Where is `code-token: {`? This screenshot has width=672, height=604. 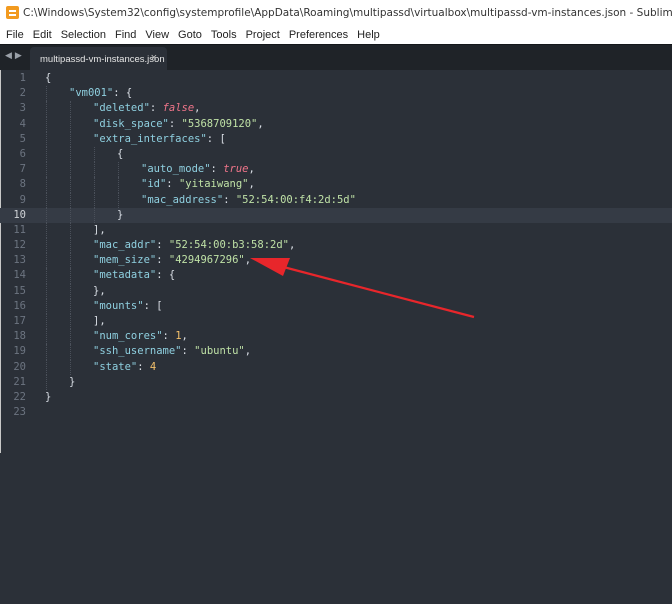 code-token: { is located at coordinates (120, 153).